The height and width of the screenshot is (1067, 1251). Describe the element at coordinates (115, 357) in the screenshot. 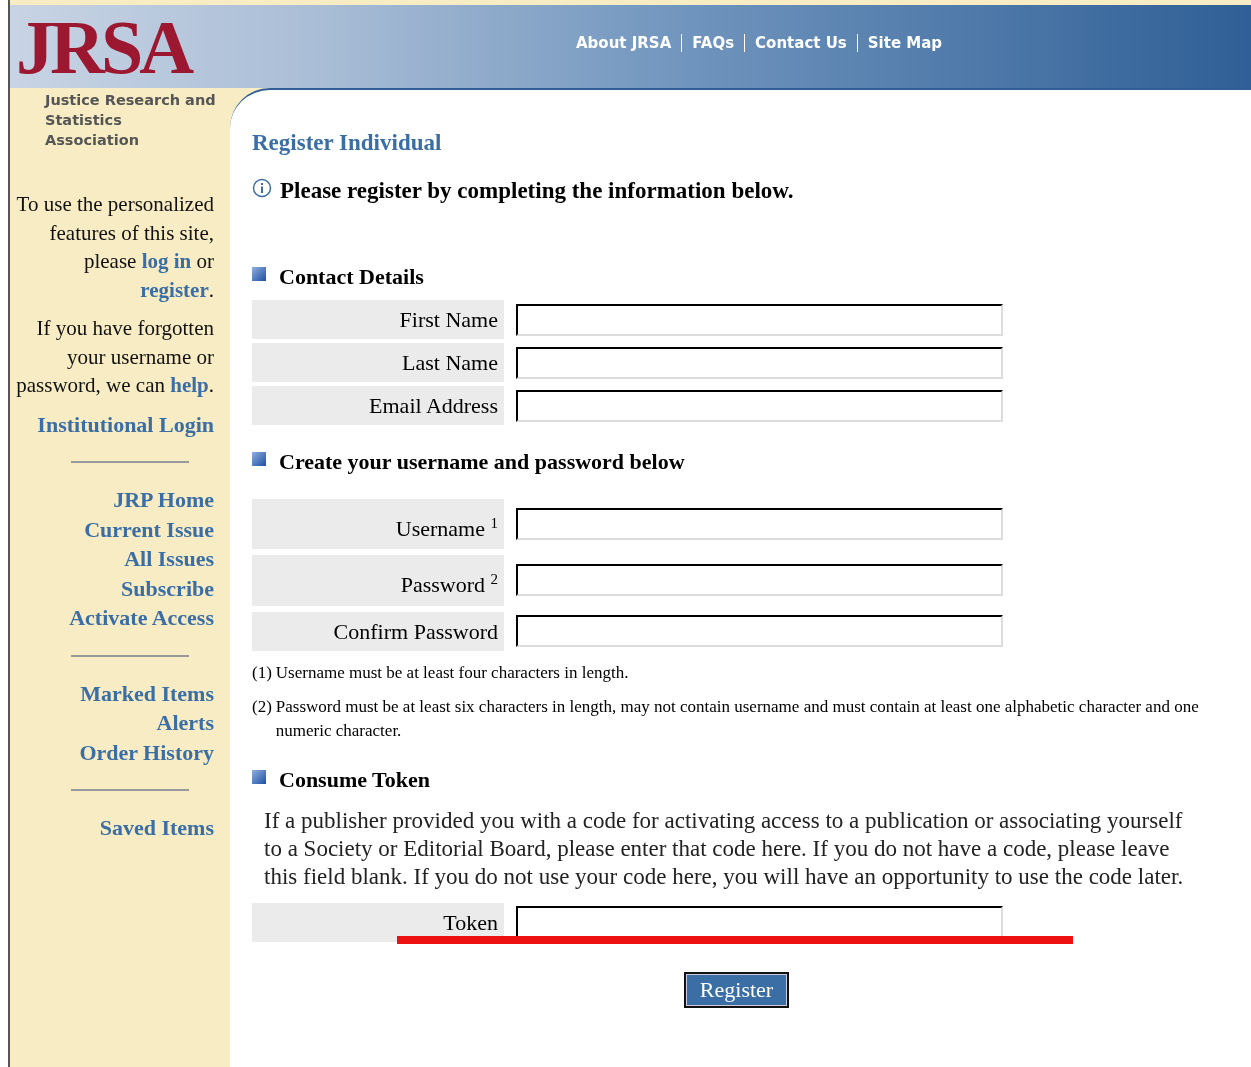

I see `sidebar-text: If you have forgotten your username or password, we can help.` at that location.